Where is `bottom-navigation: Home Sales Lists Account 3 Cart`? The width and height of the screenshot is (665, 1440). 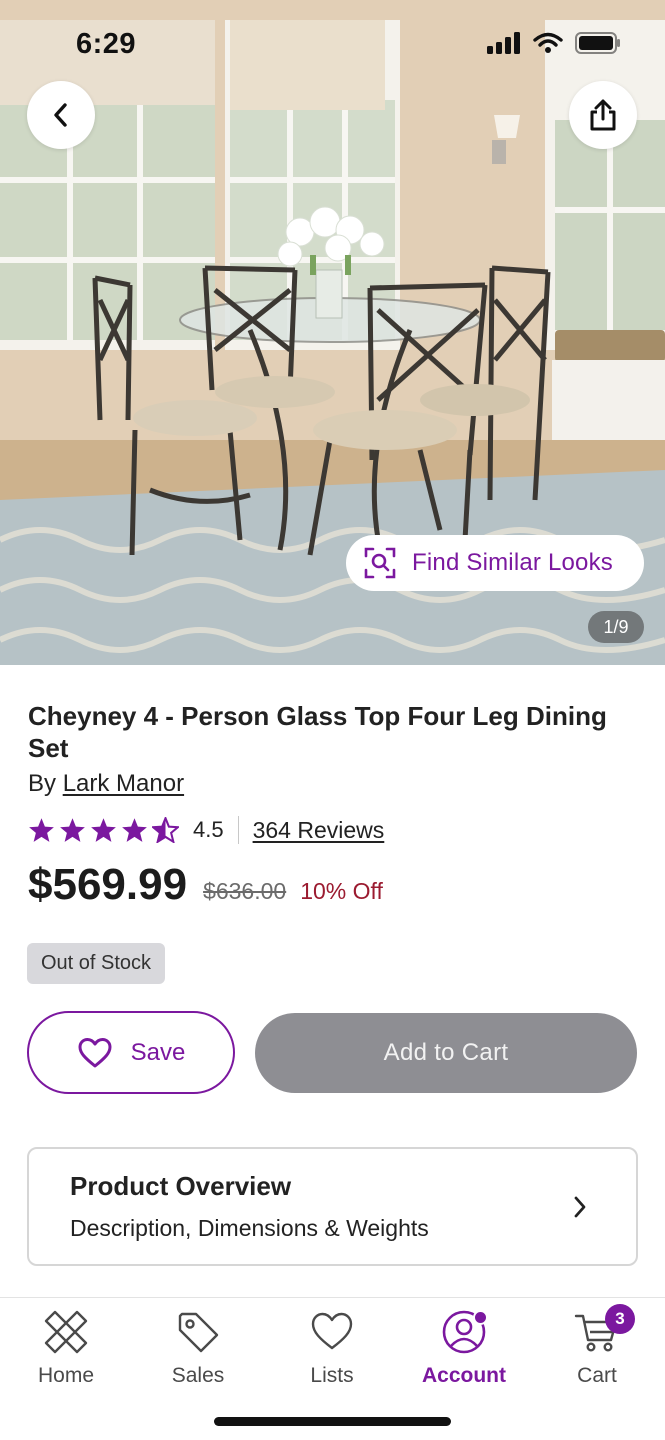
bottom-navigation: Home Sales Lists Account 3 Cart is located at coordinates (332, 1368).